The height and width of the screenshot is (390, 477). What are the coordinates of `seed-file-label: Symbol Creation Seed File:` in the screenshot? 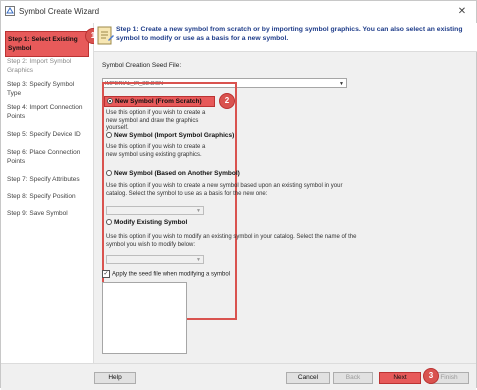 It's located at (142, 65).